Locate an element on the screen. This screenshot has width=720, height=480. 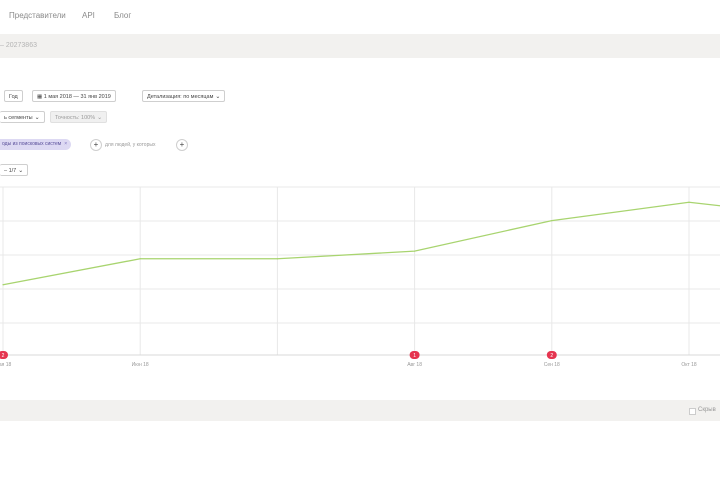
segment-filter-label: оды из поисковых систем is located at coordinates (32, 144).